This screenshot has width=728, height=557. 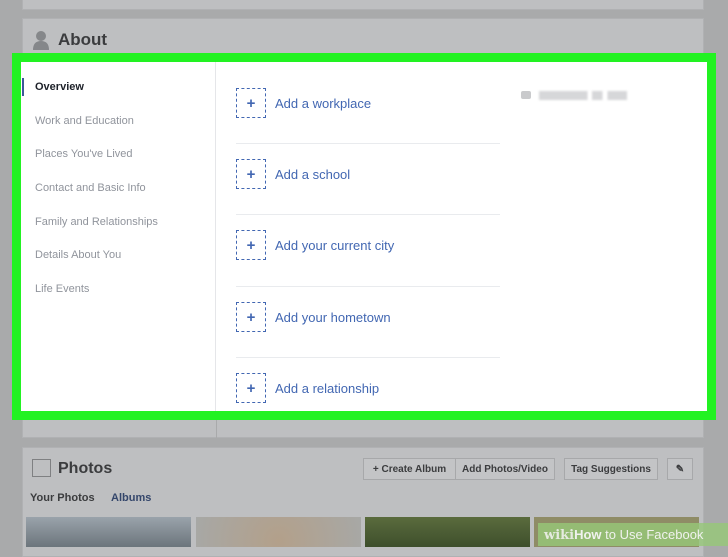 I want to click on person-icon, so click(x=41, y=40).